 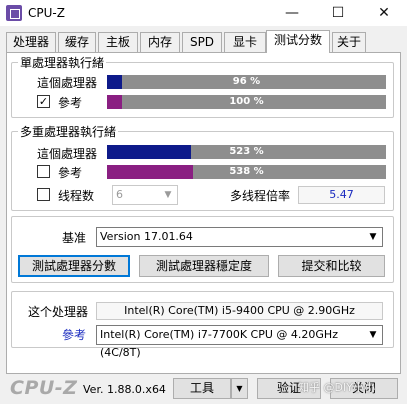 I want to click on version-chevron-down-icon: ▼, so click(x=373, y=237).